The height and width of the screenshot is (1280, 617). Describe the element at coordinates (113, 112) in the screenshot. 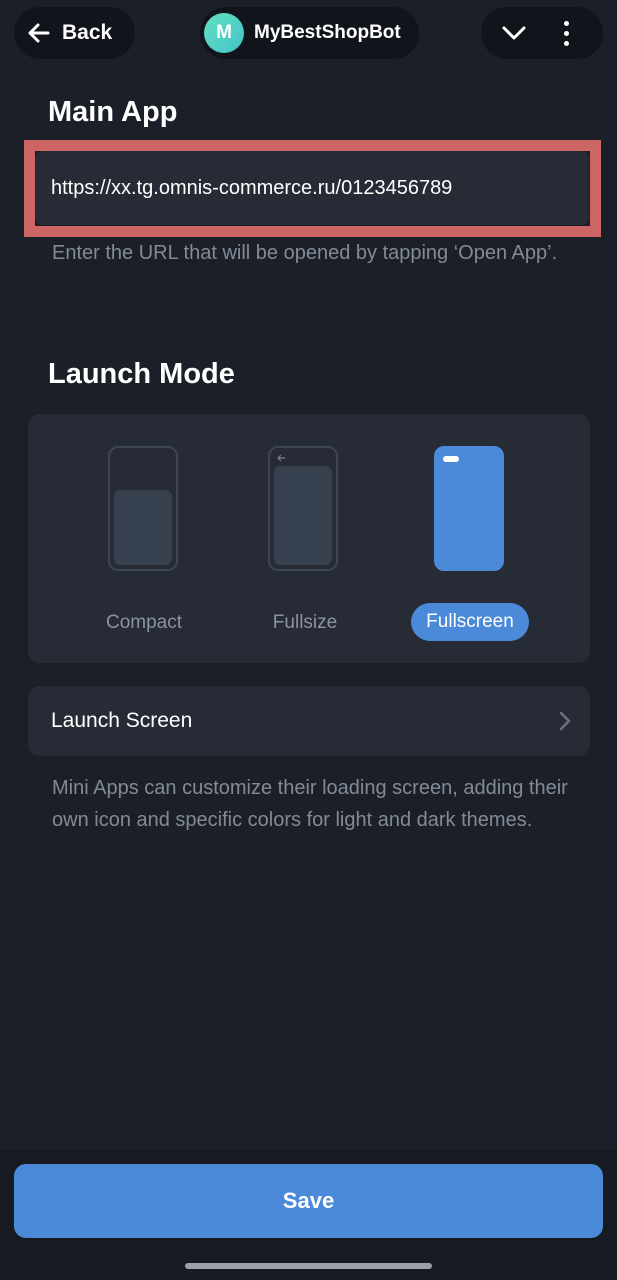

I see `main-app-title: Main App` at that location.